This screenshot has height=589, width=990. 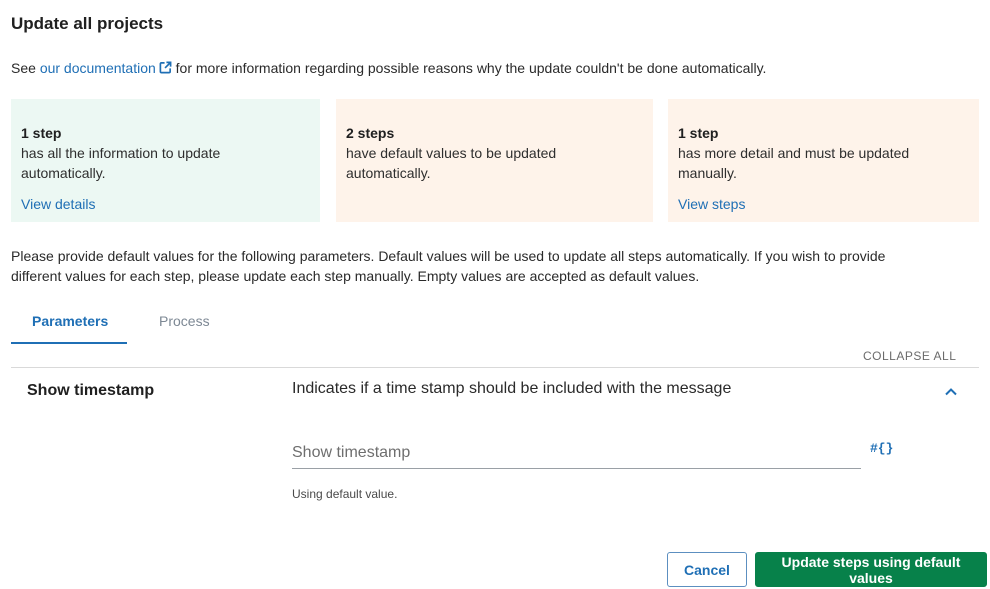 I want to click on card-description-line1: has all the information to update, so click(x=121, y=153).